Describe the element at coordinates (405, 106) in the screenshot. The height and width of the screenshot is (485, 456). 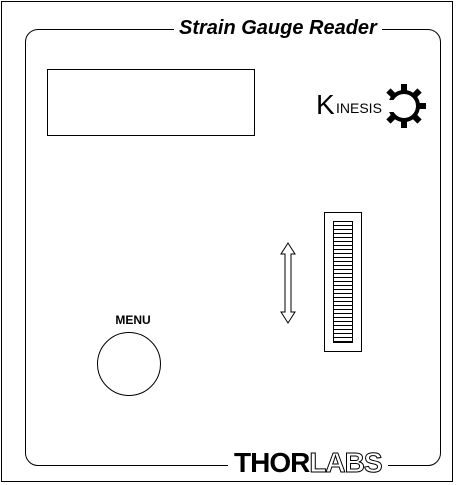
I see `gear-icon` at that location.